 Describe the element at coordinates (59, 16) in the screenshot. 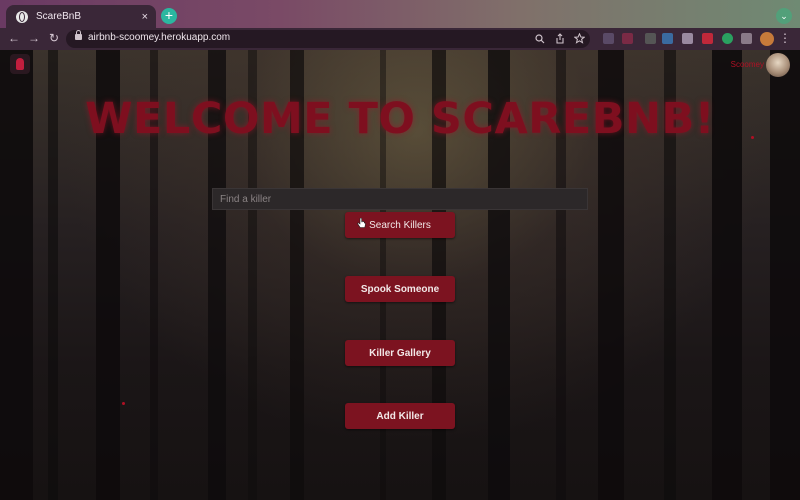

I see `tab-title: ScareBnB` at that location.